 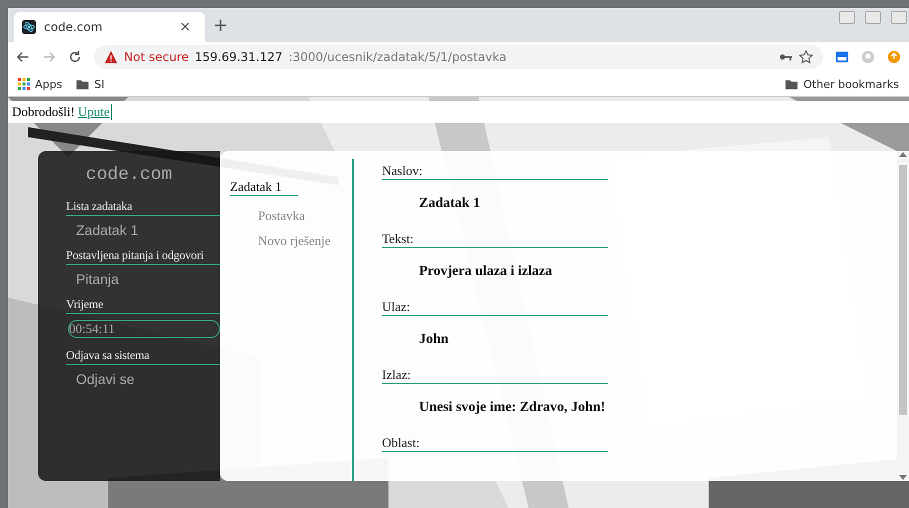 I want to click on bookmark: SI, so click(x=90, y=84).